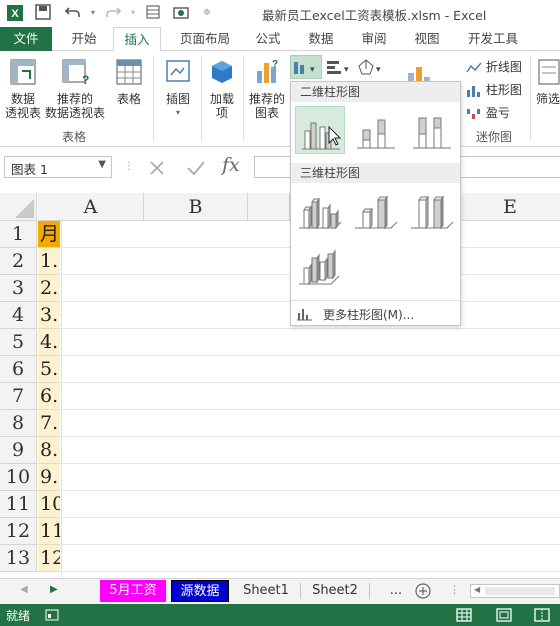 The width and height of the screenshot is (560, 626). What do you see at coordinates (102, 164) in the screenshot?
I see `chevron-down-icon: ▼` at bounding box center [102, 164].